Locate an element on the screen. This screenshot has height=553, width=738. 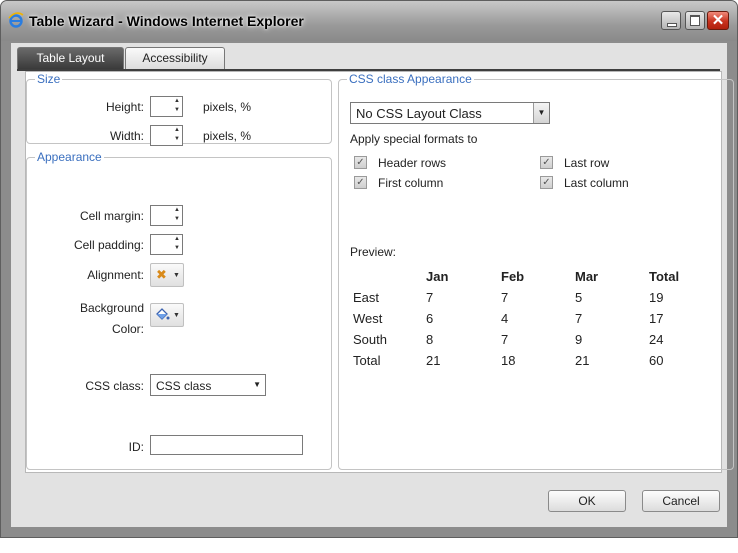
preview-cell: 9 is located at coordinates (579, 339).